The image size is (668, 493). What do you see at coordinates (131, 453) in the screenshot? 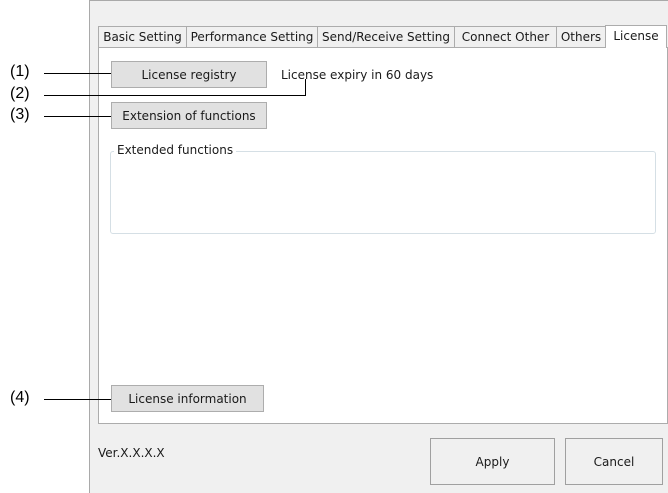
I see `version-label: Ver.X.X.X.X` at bounding box center [131, 453].